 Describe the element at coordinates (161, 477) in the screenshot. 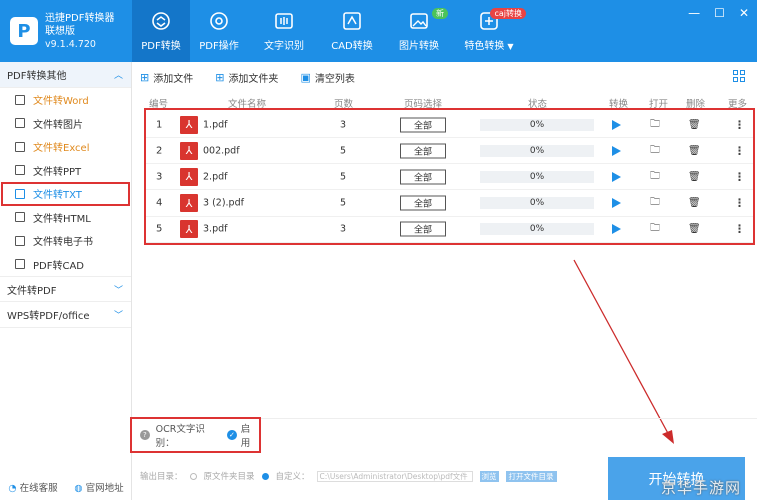

I see `output-label: 输出目录：` at that location.